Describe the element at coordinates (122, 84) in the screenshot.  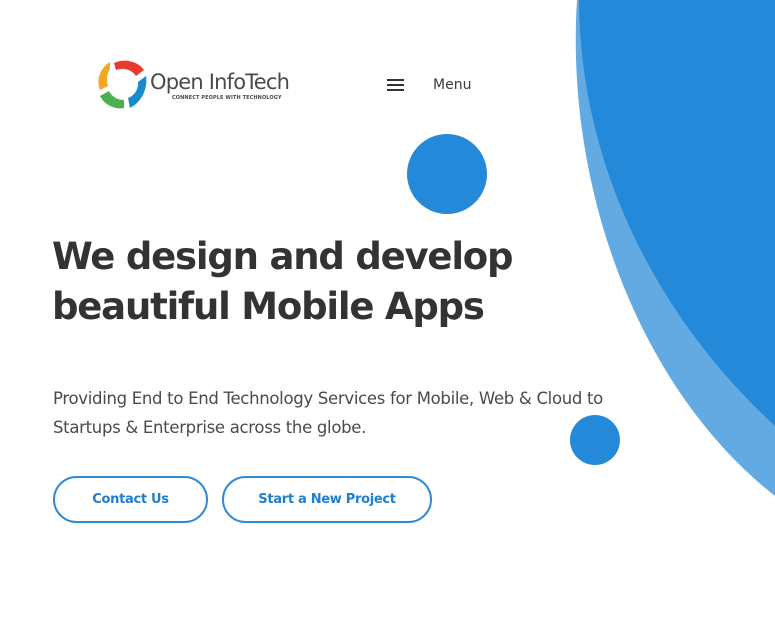
I see `logo-mark-icon` at that location.